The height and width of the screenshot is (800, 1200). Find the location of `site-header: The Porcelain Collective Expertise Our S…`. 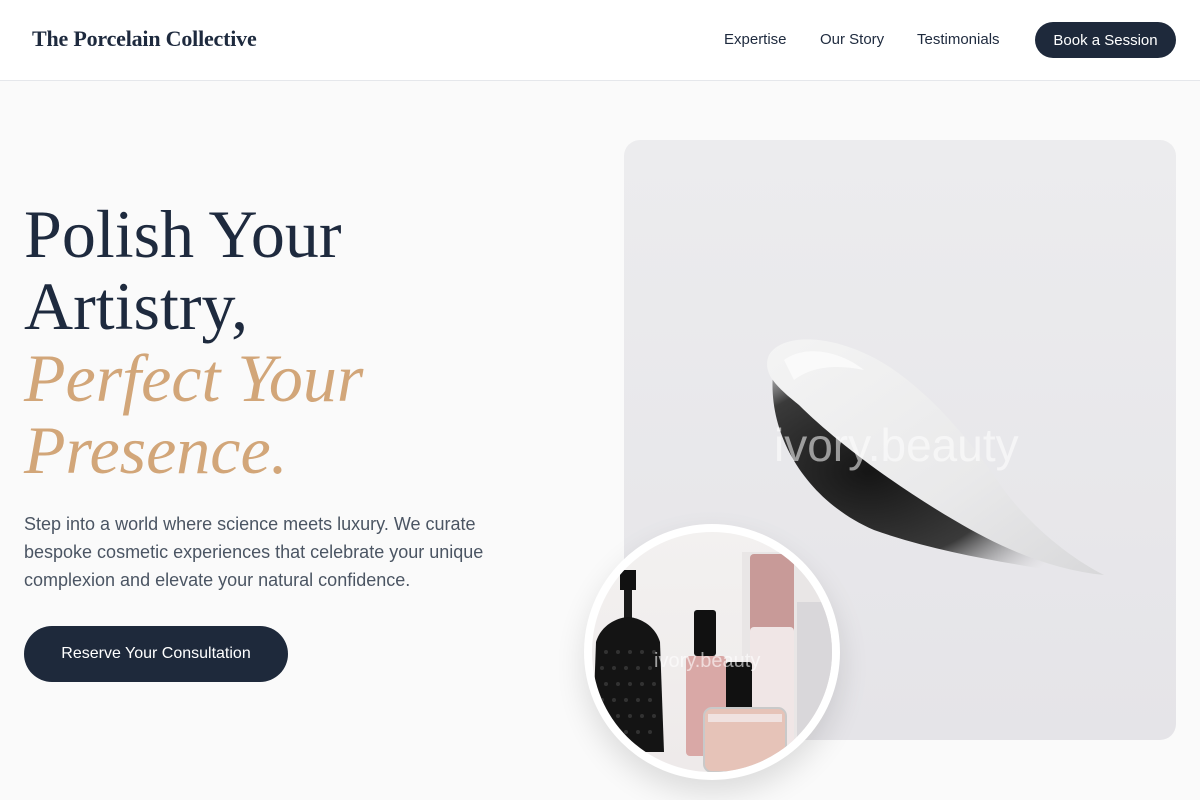

site-header: The Porcelain Collective Expertise Our S… is located at coordinates (600, 40).